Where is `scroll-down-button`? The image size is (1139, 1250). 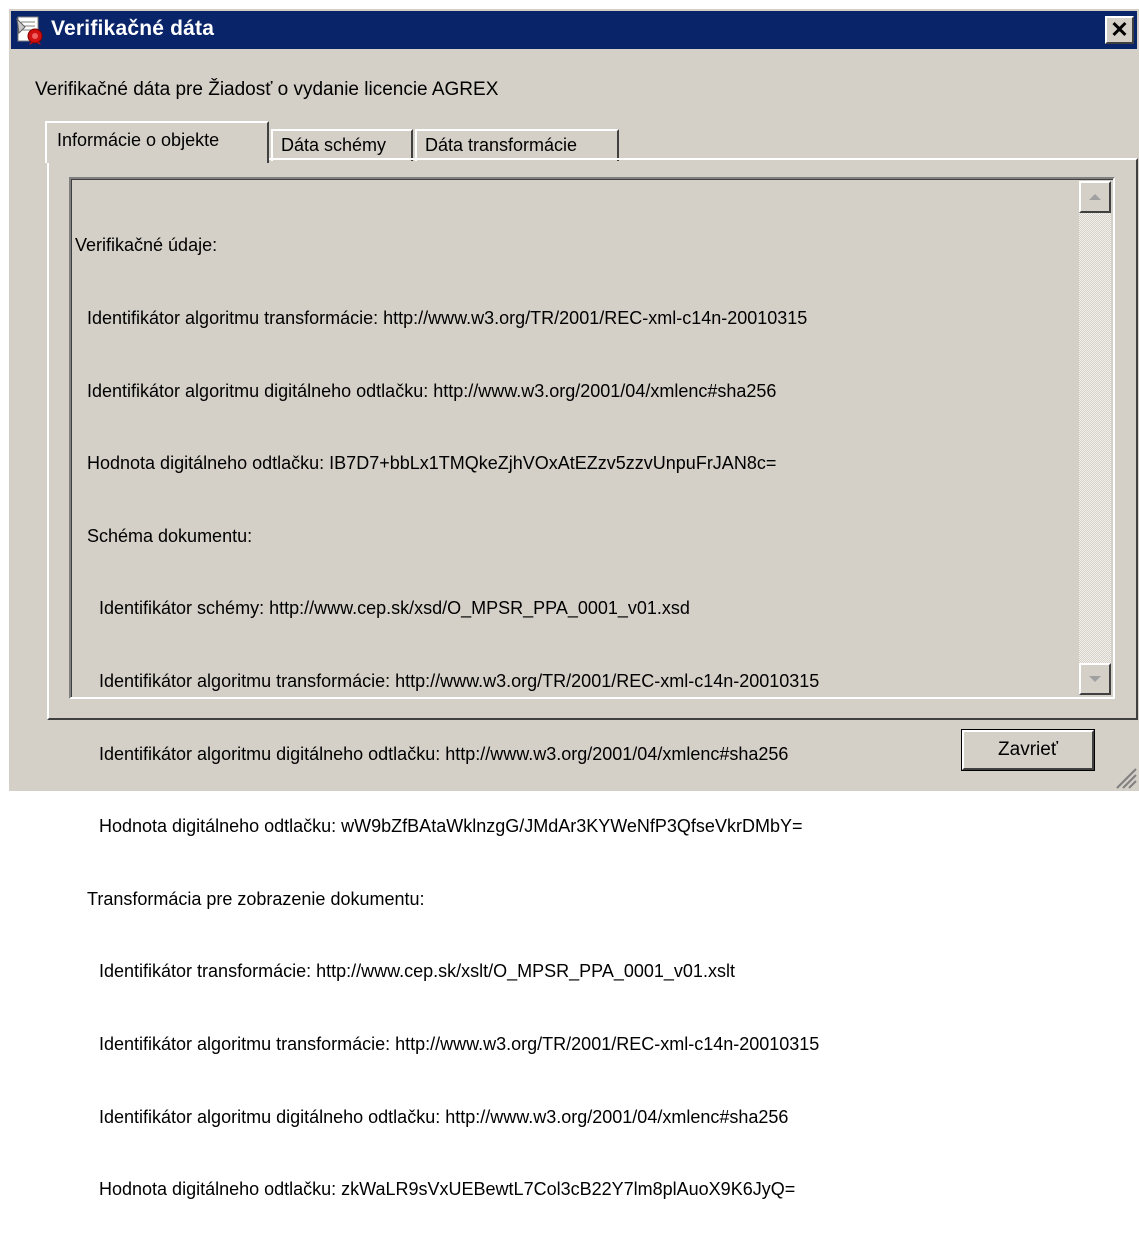 scroll-down-button is located at coordinates (1095, 679).